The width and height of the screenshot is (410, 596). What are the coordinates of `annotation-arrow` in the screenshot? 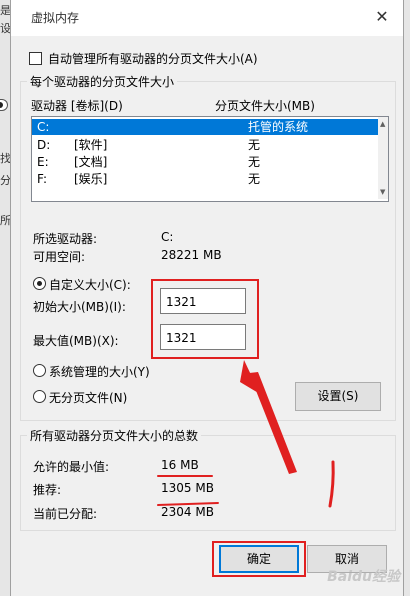 It's located at (268, 417).